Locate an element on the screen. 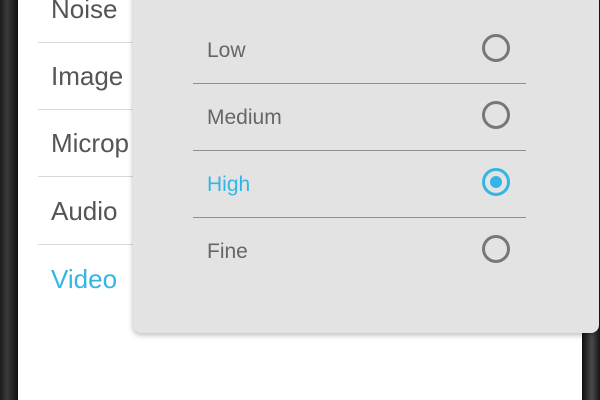 This screenshot has height=400, width=600. settings-item-label: Microp is located at coordinates (90, 143).